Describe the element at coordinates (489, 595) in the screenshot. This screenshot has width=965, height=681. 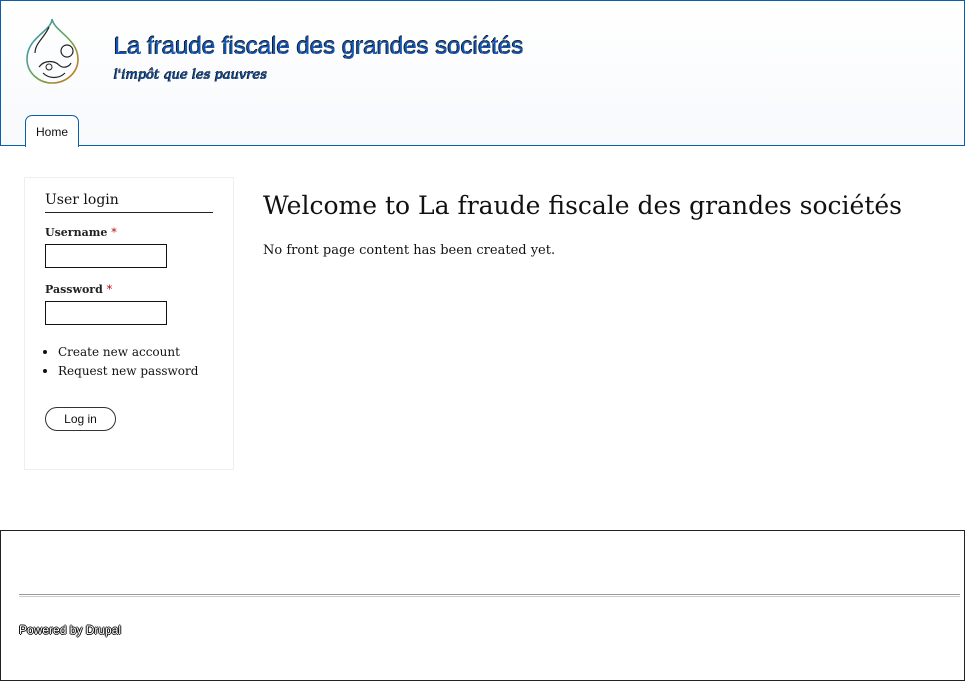
I see `footer-divider` at that location.